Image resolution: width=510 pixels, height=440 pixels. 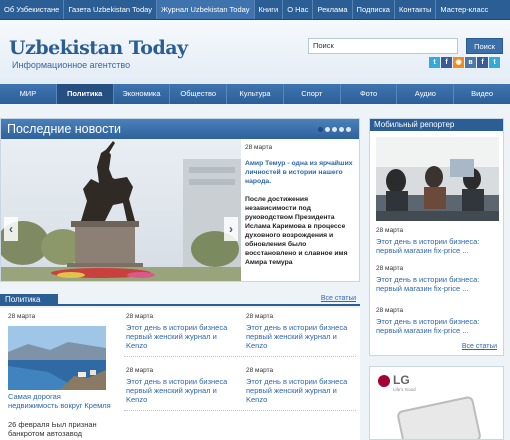 I want to click on mobile-reporter-title: Мобильный репортер, so click(x=436, y=125).